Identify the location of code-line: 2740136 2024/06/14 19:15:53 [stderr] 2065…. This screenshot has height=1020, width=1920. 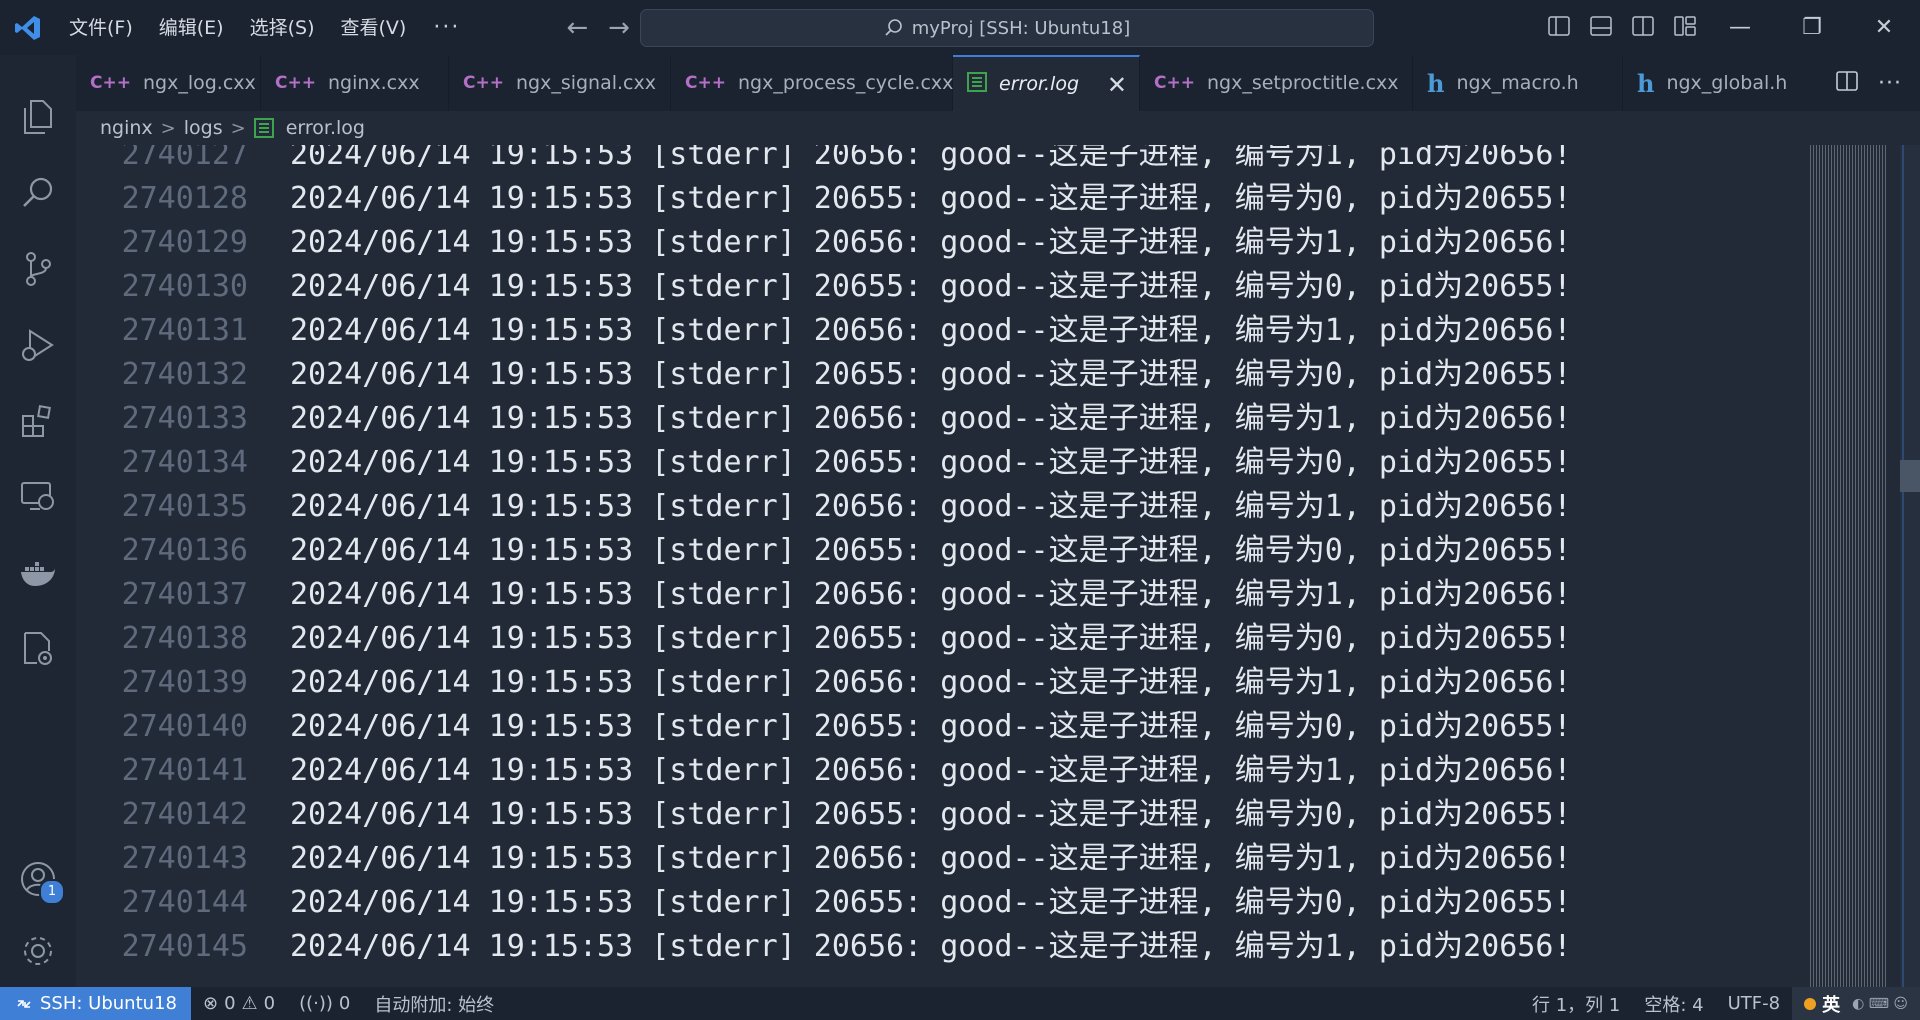
(824, 551).